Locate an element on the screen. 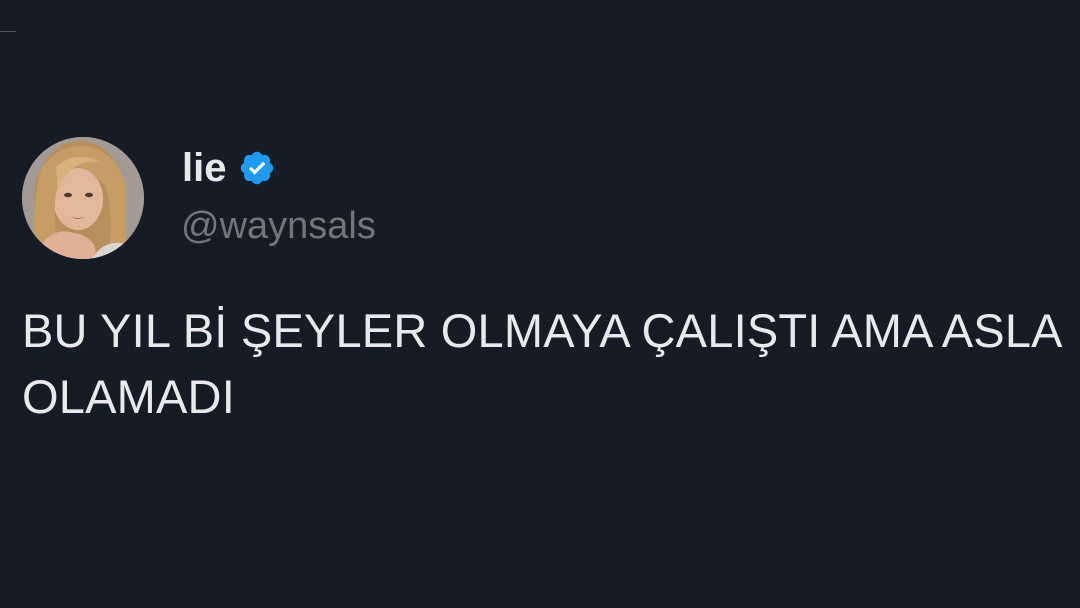  avatar is located at coordinates (83, 198).